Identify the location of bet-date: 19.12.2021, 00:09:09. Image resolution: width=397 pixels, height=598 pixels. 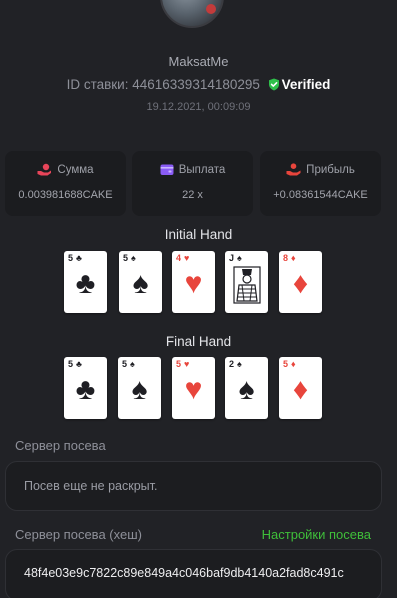
(198, 107).